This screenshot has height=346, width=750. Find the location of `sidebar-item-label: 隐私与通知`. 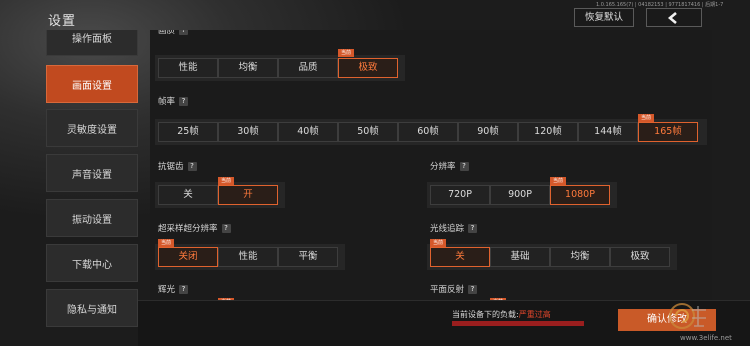

sidebar-item-label: 隐私与通知 is located at coordinates (92, 310).